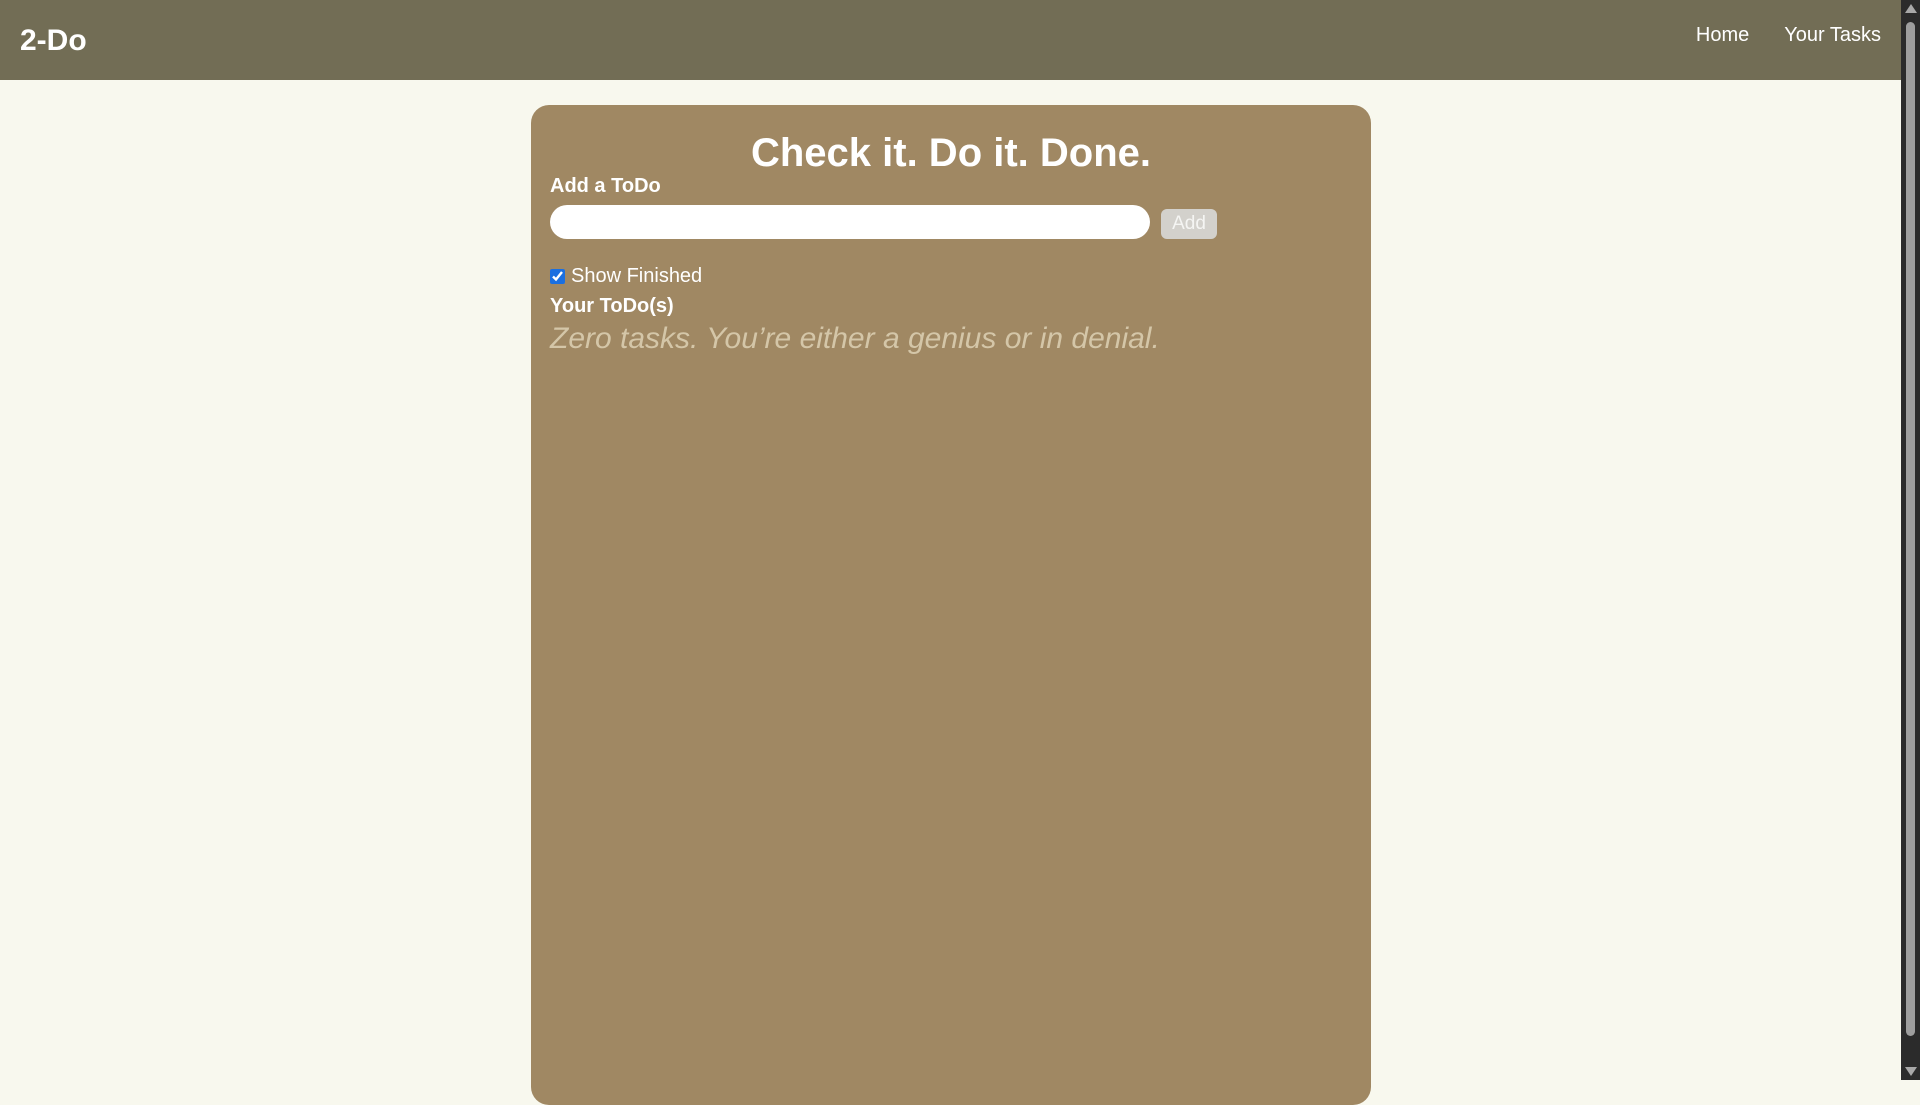 The width and height of the screenshot is (1920, 1105). What do you see at coordinates (612, 306) in the screenshot?
I see `todos-heading: Your ToDo(s)` at bounding box center [612, 306].